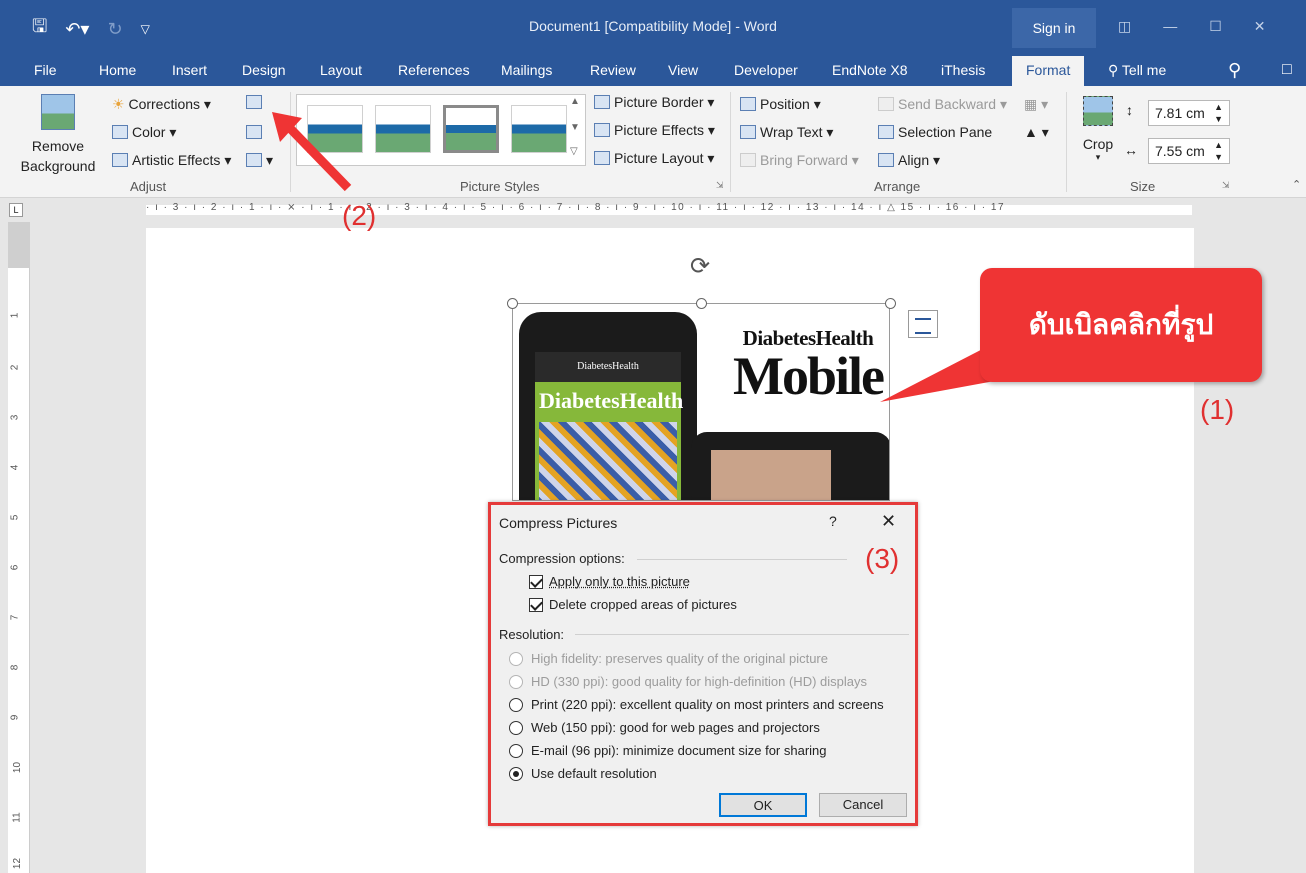  Describe the element at coordinates (947, 104) in the screenshot. I see `send-backward-label: Send Backward` at that location.